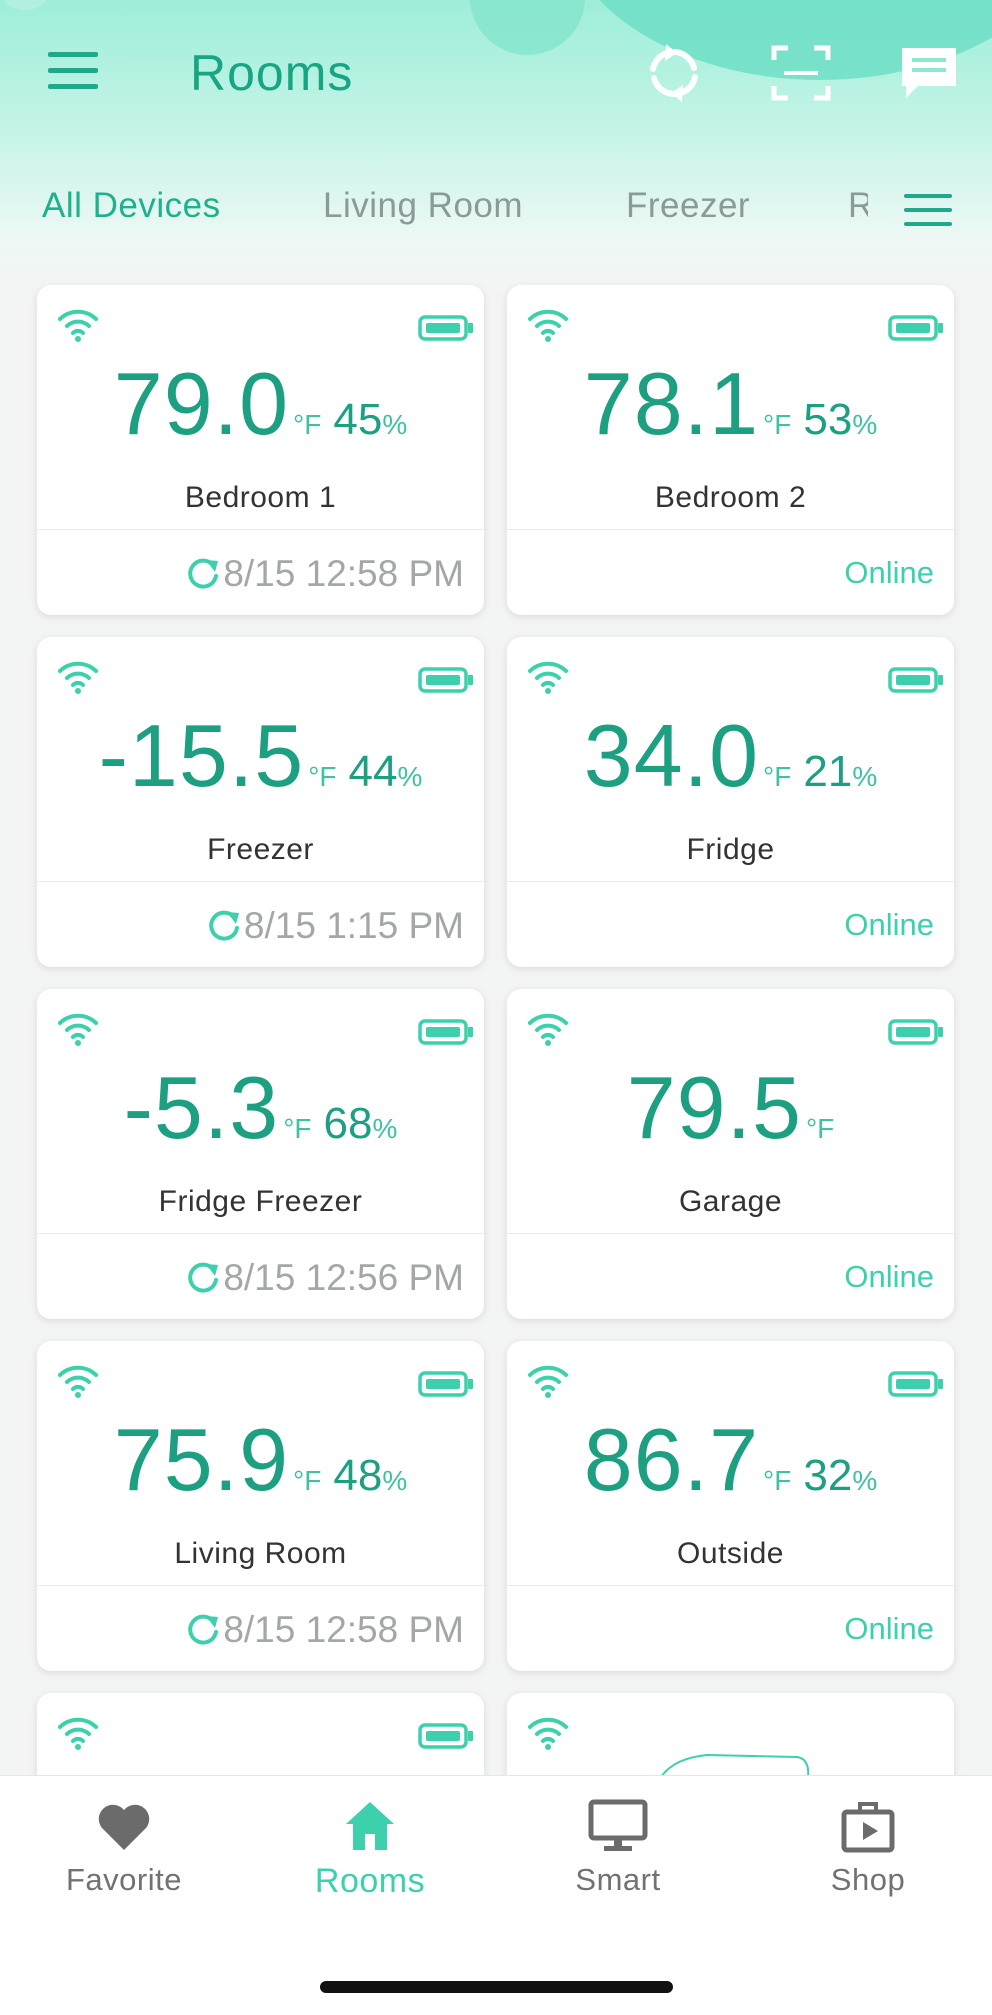 The width and height of the screenshot is (992, 2015). I want to click on hub-device-image, so click(735, 1764).